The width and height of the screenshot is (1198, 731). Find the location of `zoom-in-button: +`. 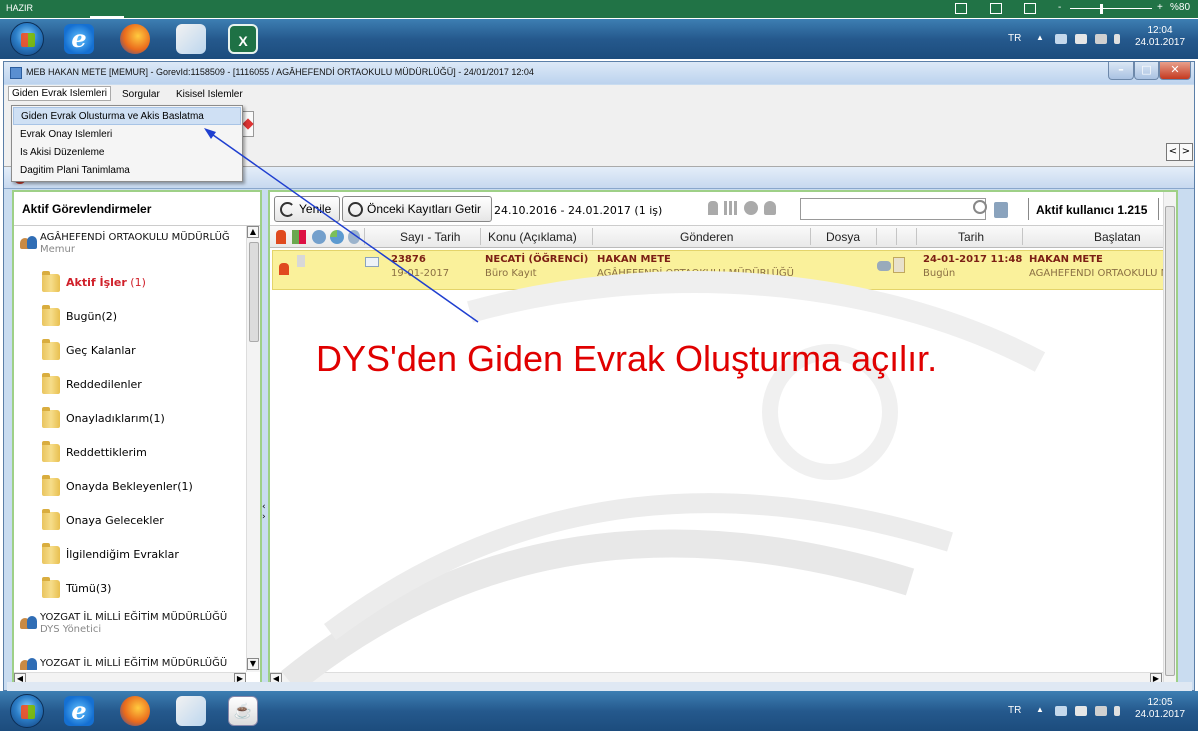

zoom-in-button: + is located at coordinates (1160, 7).